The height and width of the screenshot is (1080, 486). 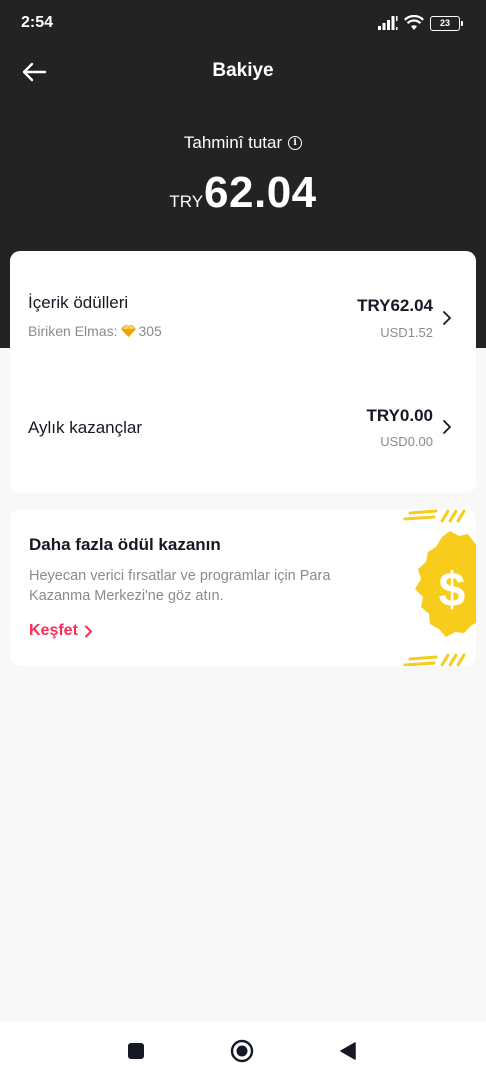 I want to click on info-circle-icon: i, so click(x=295, y=143).